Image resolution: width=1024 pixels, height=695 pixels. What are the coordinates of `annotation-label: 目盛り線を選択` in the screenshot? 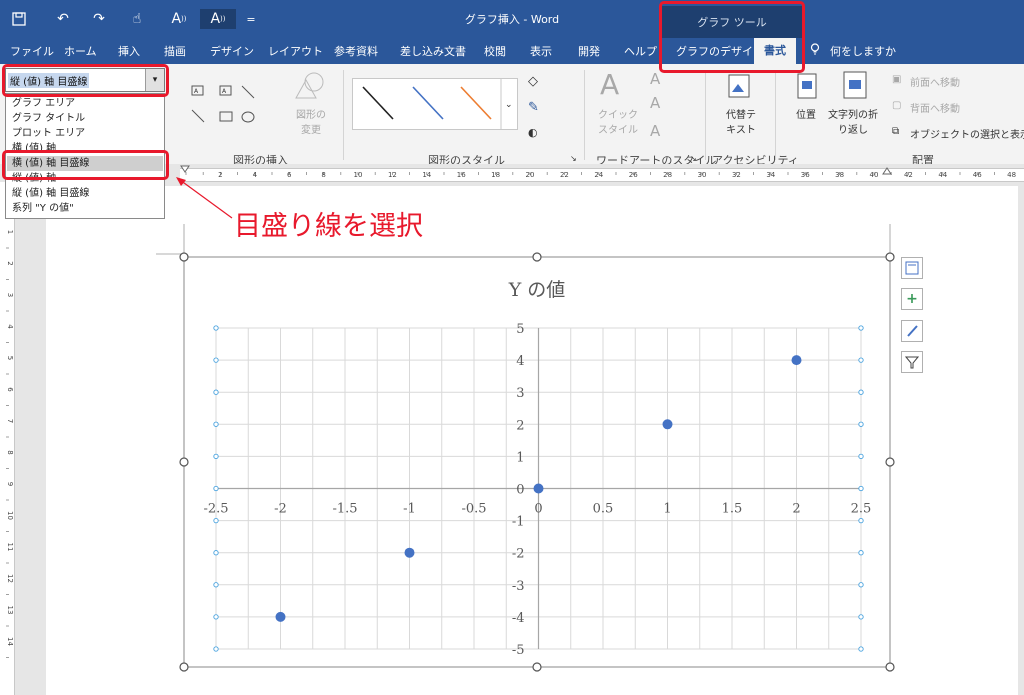 It's located at (328, 226).